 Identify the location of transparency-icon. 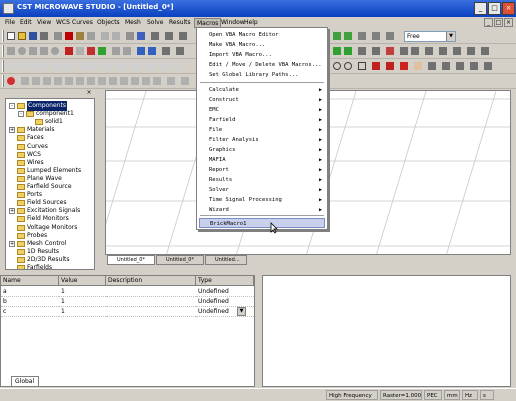
(150, 66).